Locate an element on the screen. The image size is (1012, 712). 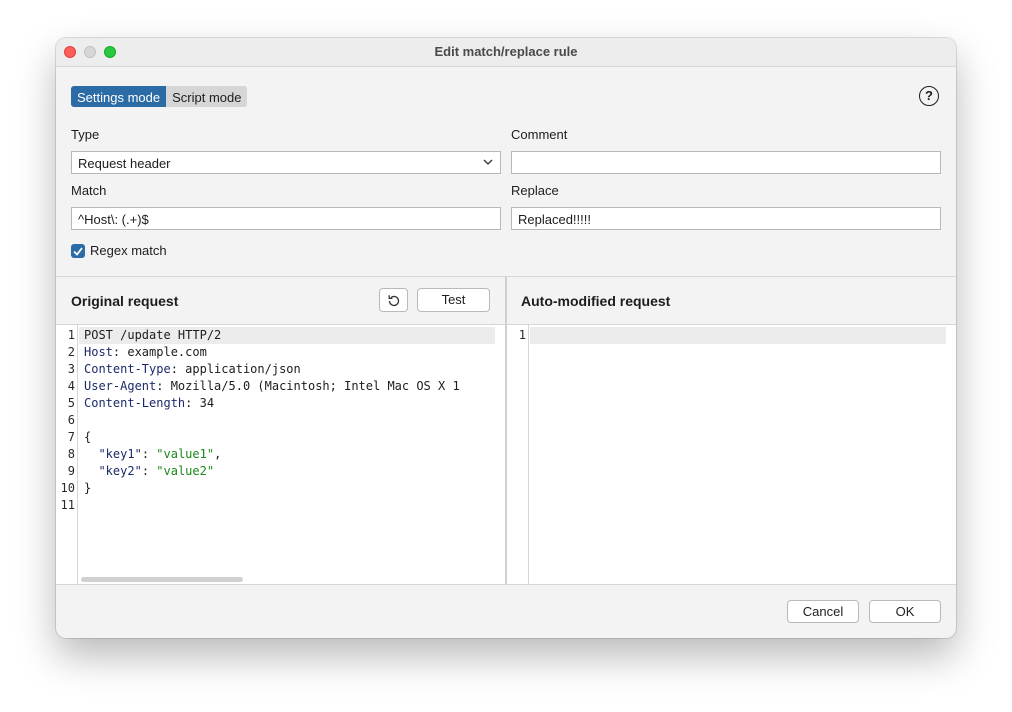
json-key: "key1" is located at coordinates (120, 454).